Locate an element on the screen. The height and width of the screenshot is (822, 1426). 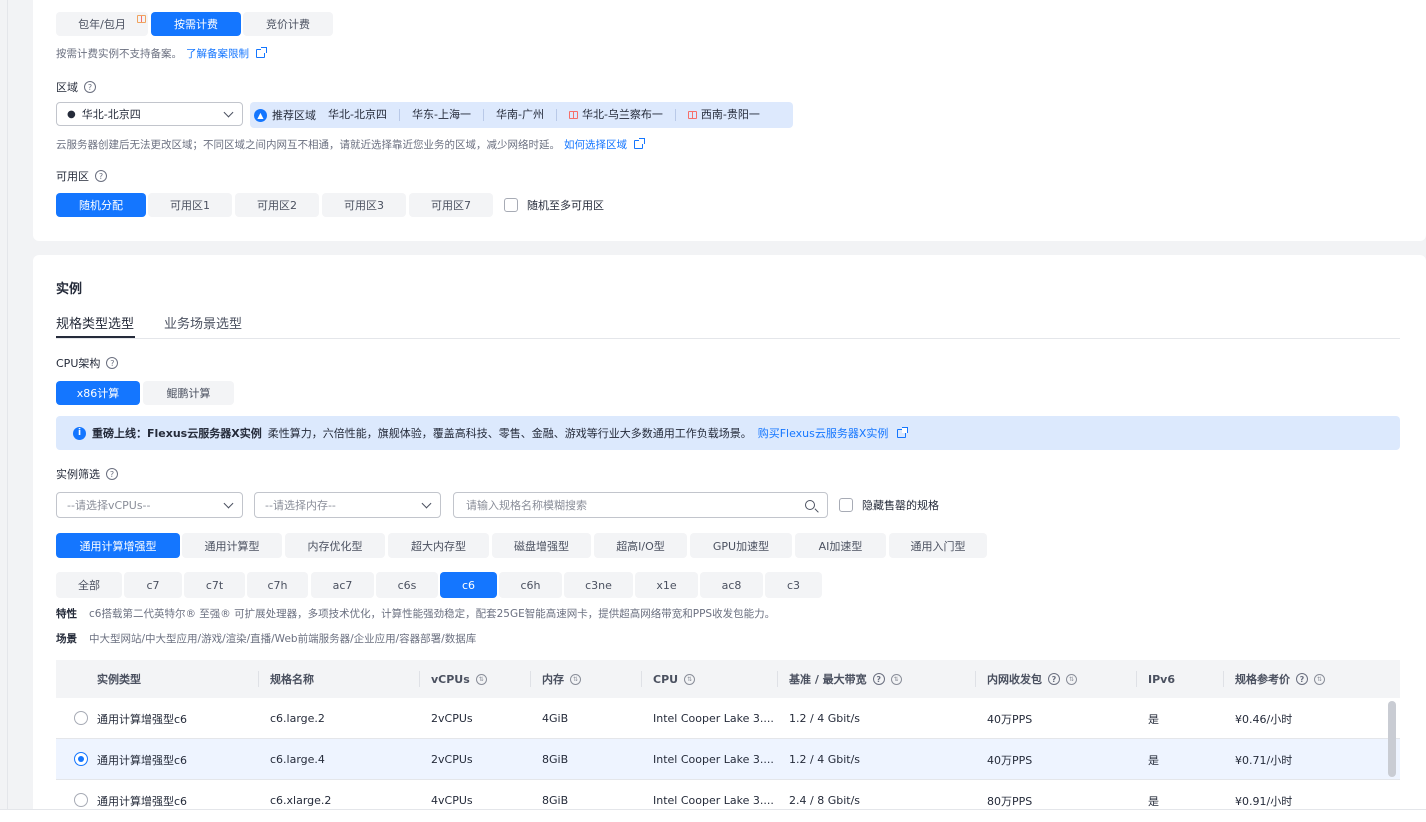
cell-price: ¥0.46/小时 is located at coordinates (1264, 719).